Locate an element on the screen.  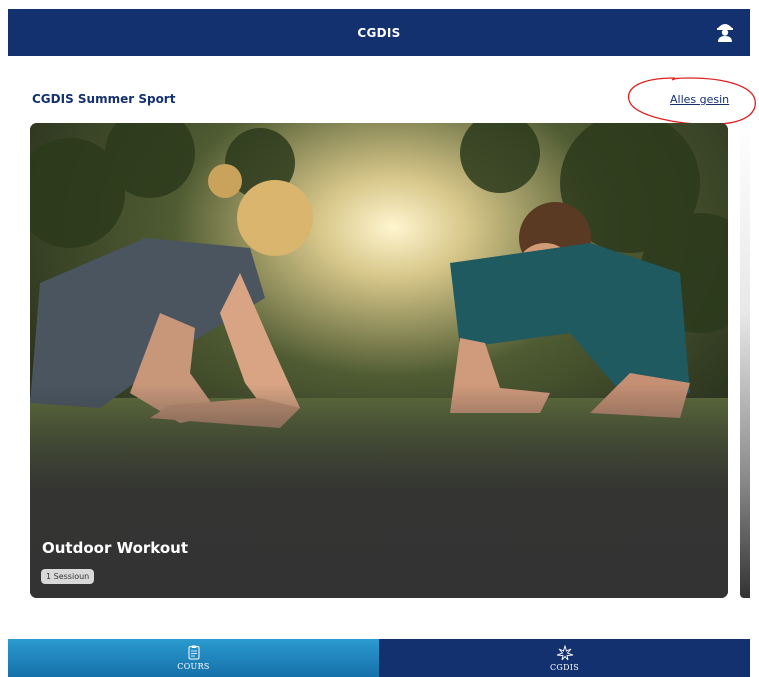
app-header: CGDIS is located at coordinates (379, 32).